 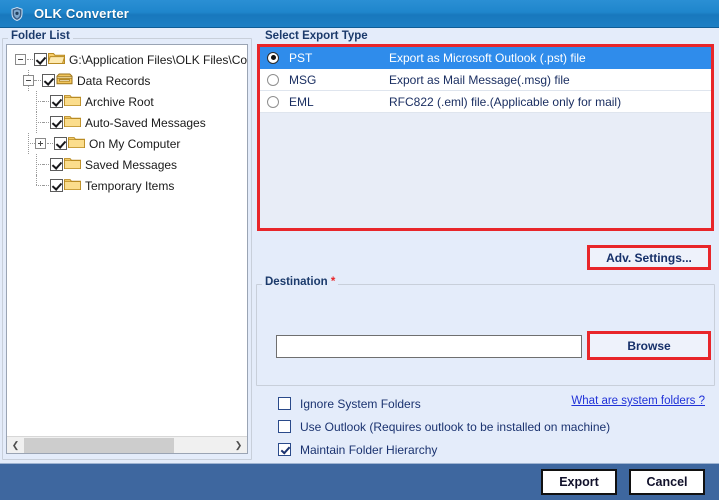 I want to click on folder-tree-horizontal-scrollbar: ❮ ❯, so click(x=127, y=444).